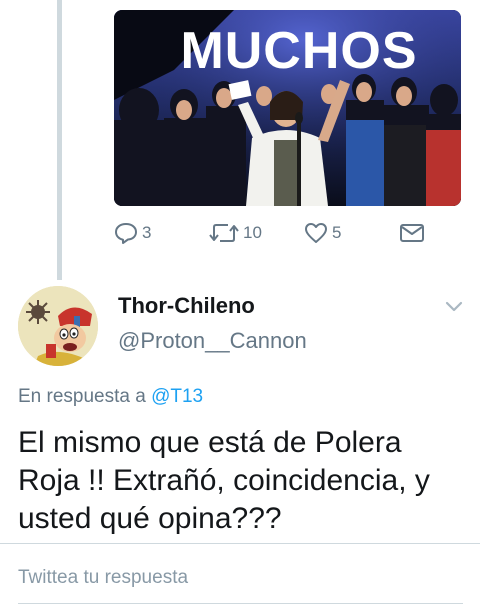 This screenshot has height=615, width=480. I want to click on direct-message-button, so click(412, 233).